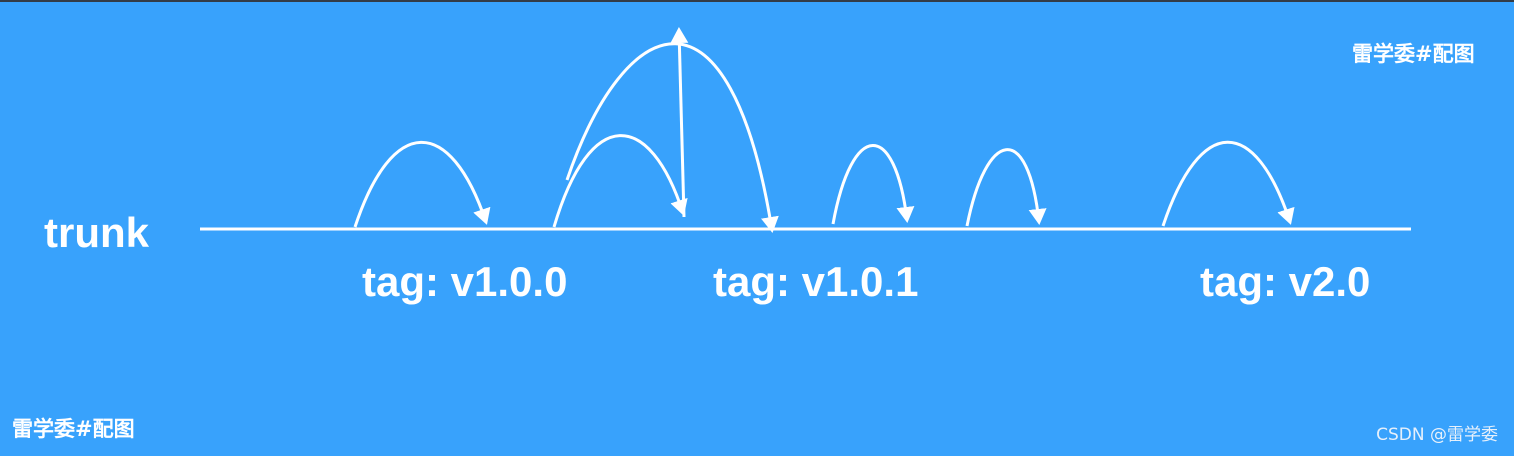  Describe the element at coordinates (96, 232) in the screenshot. I see `trunk-label: trunk` at that location.